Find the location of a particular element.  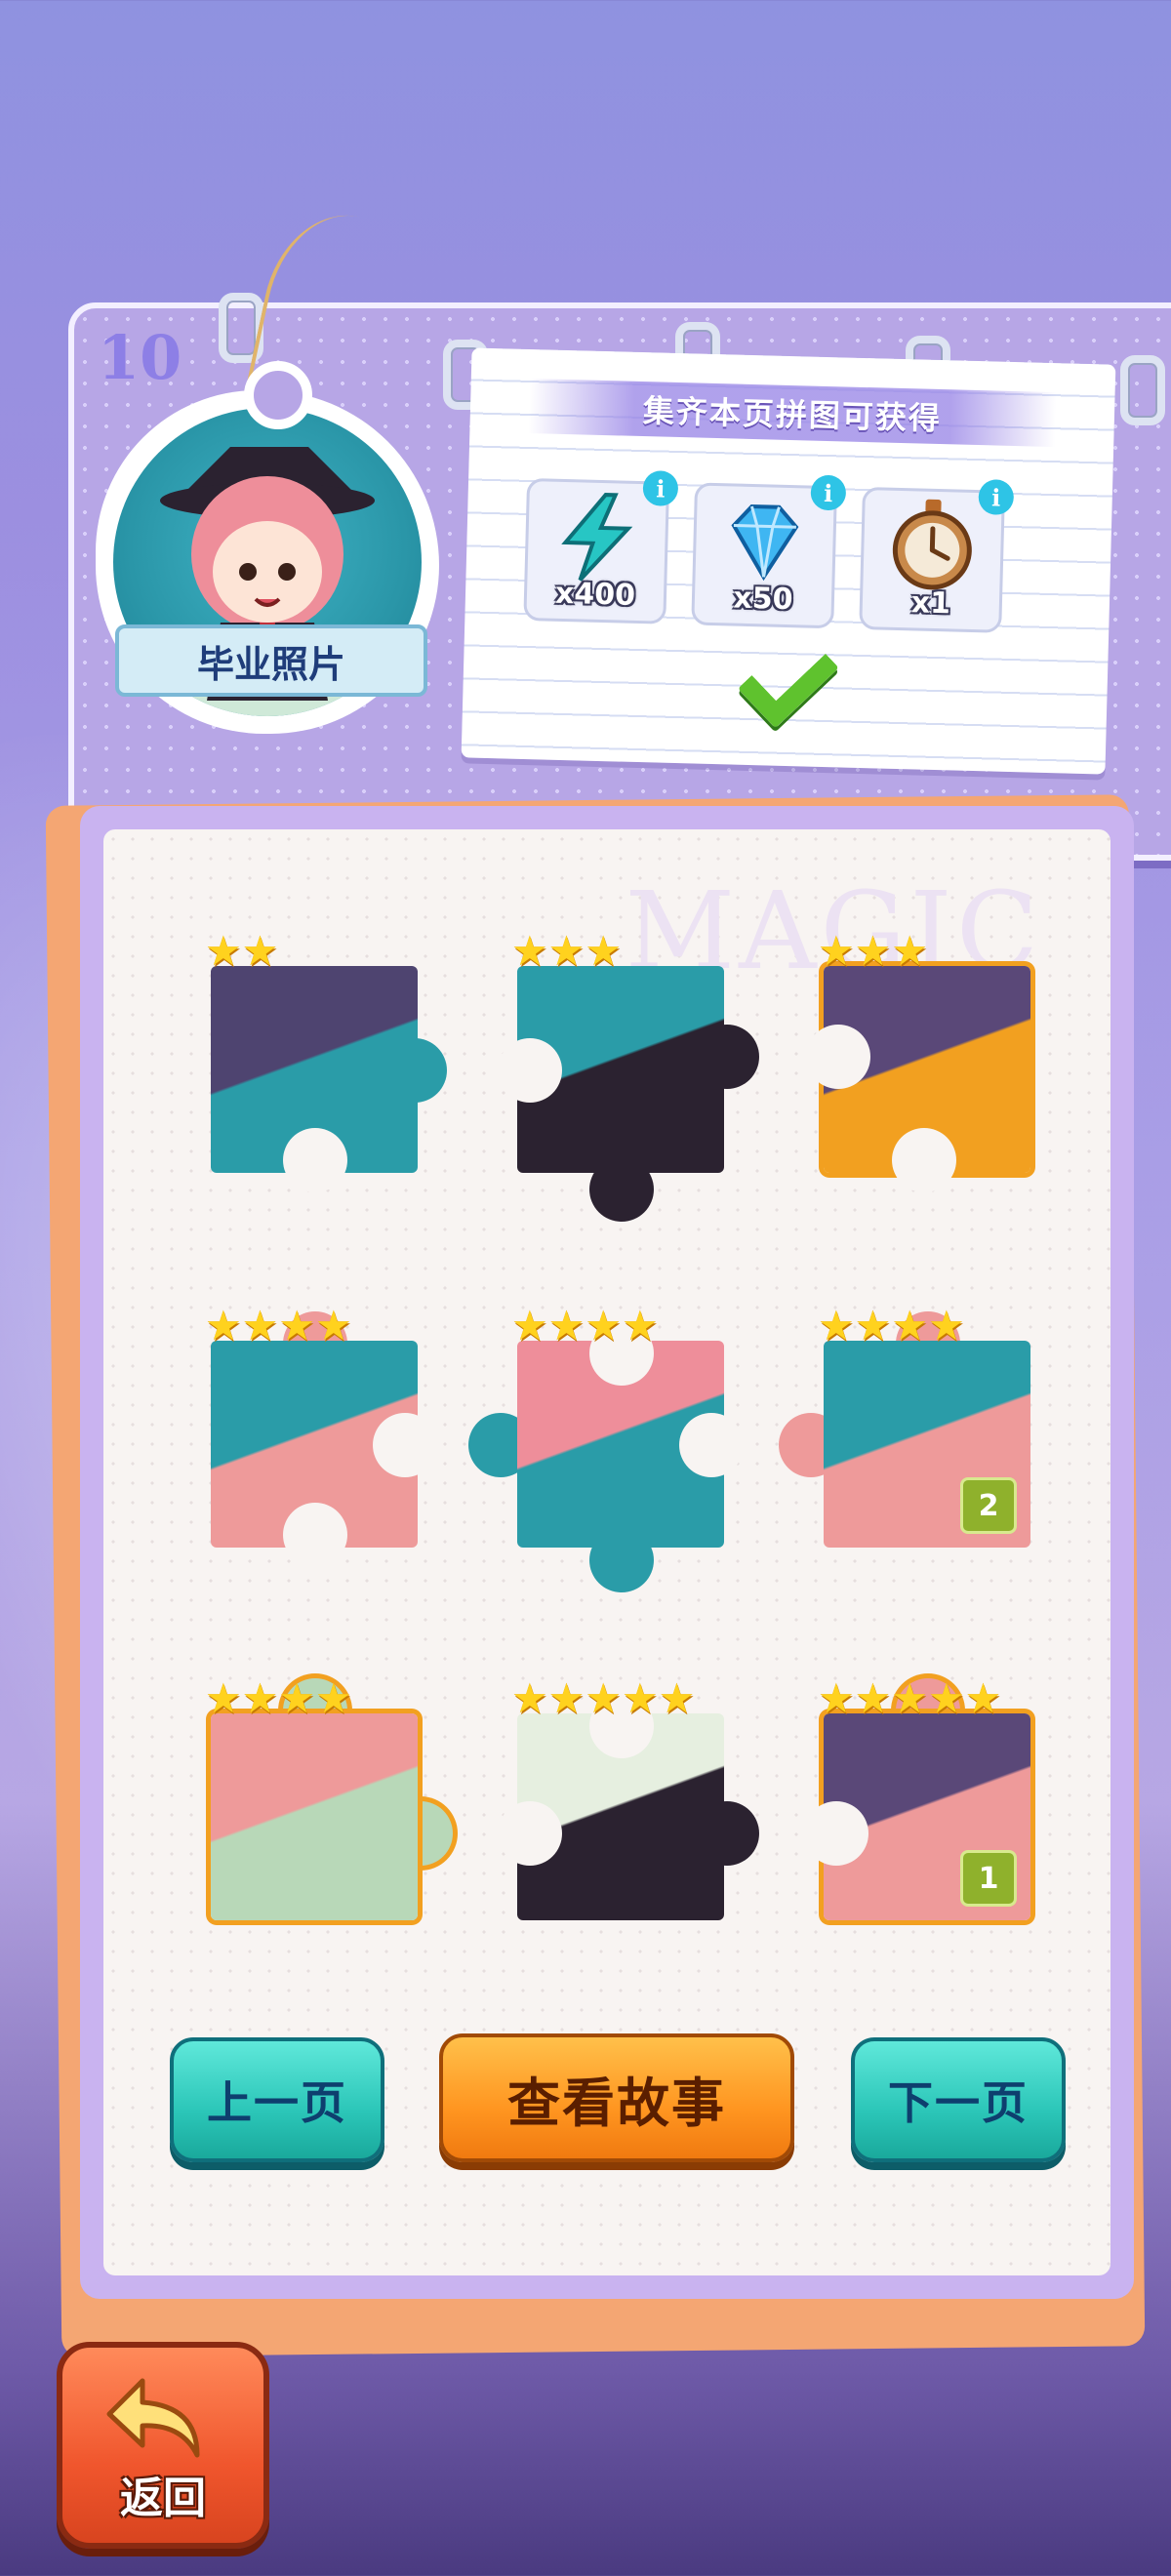

badge-hanging-hole is located at coordinates (278, 395).